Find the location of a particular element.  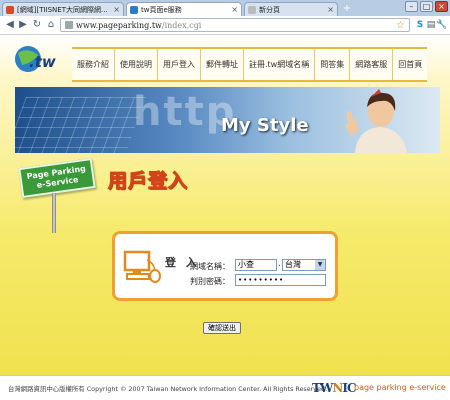

menu-mail-forwarding: 郵件轉址 is located at coordinates (222, 64).